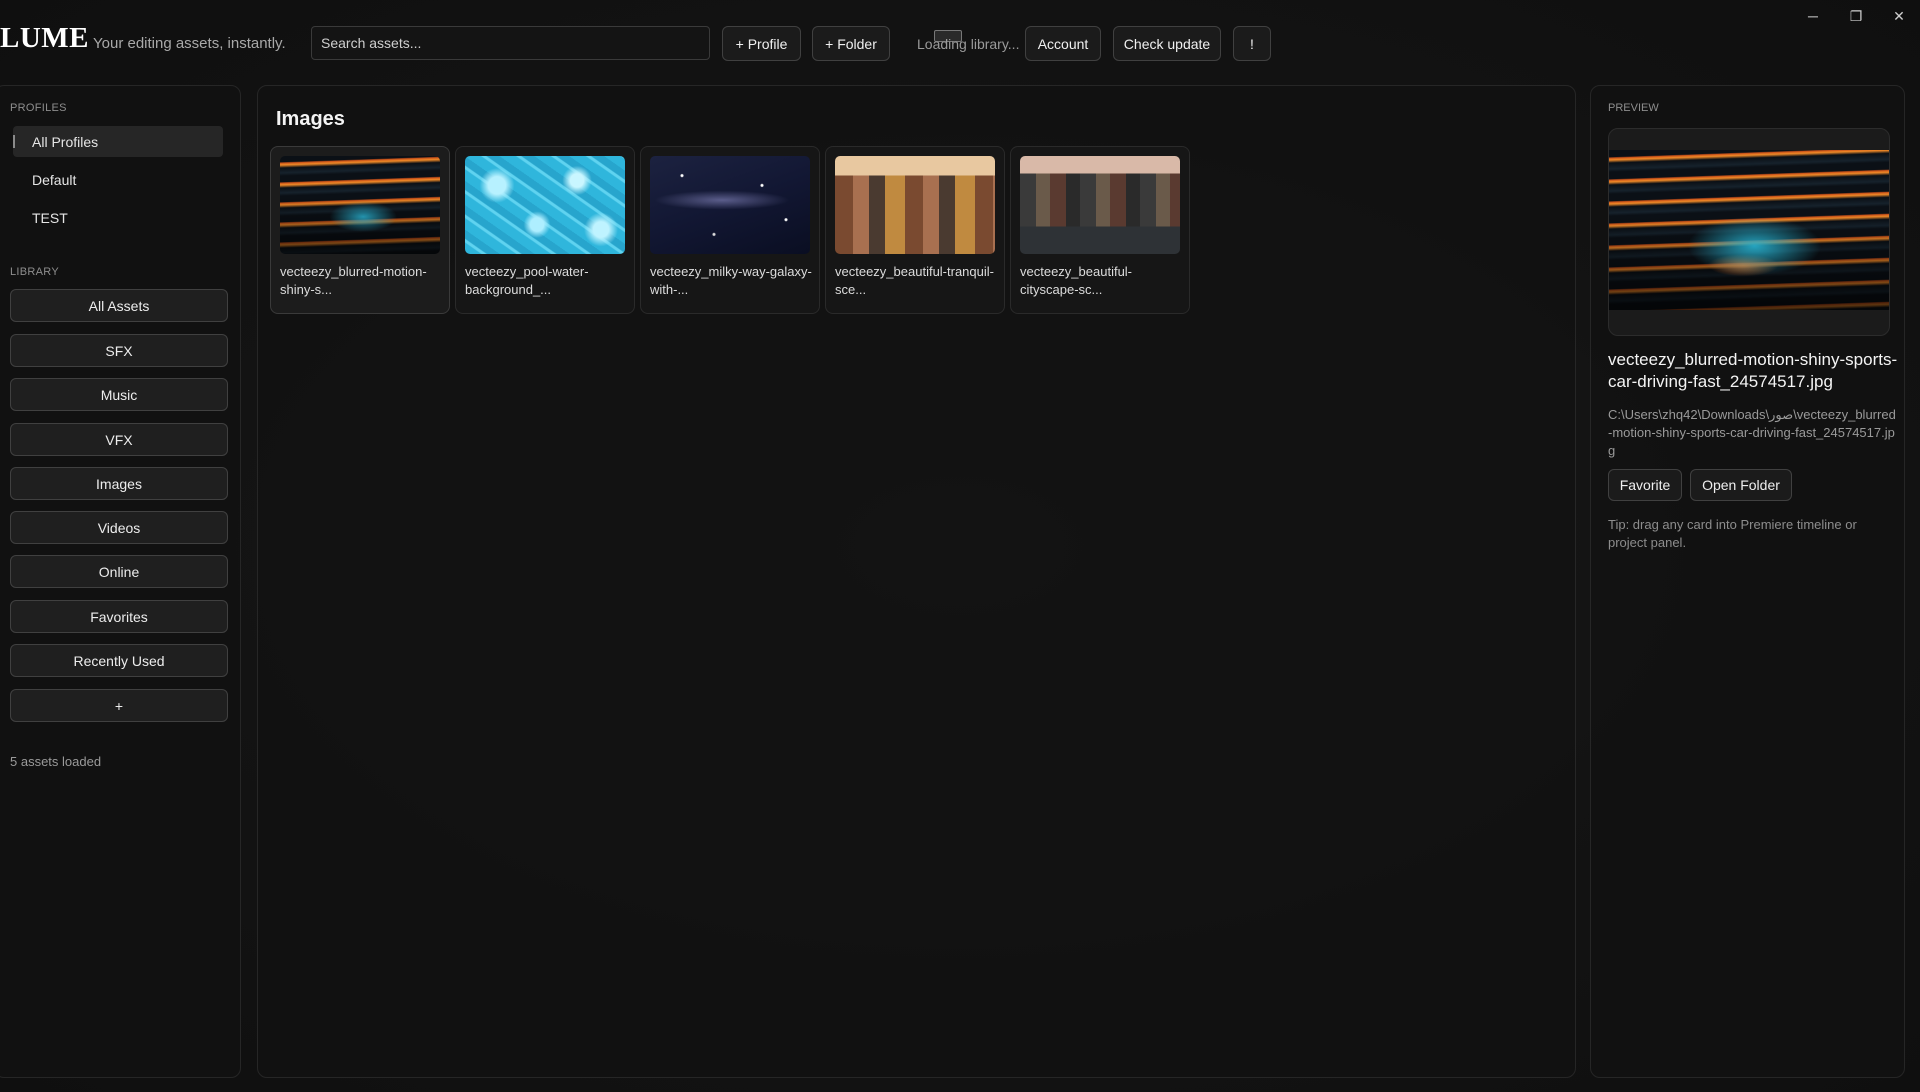  I want to click on pool-water-thumbnail, so click(545, 205).